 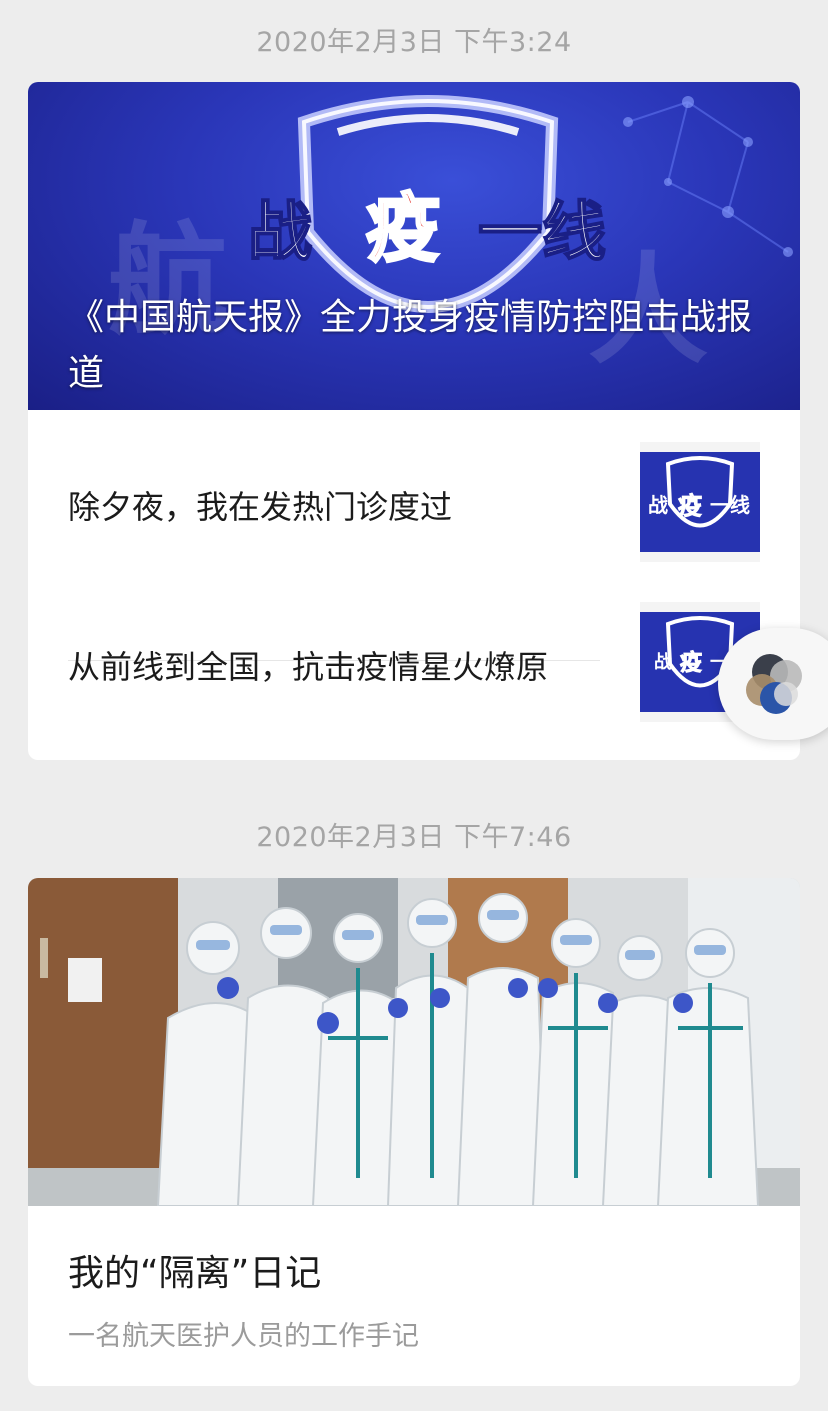 What do you see at coordinates (308, 667) in the screenshot?
I see `article-title: 从前线到全国，抗击疫情星火燎原` at bounding box center [308, 667].